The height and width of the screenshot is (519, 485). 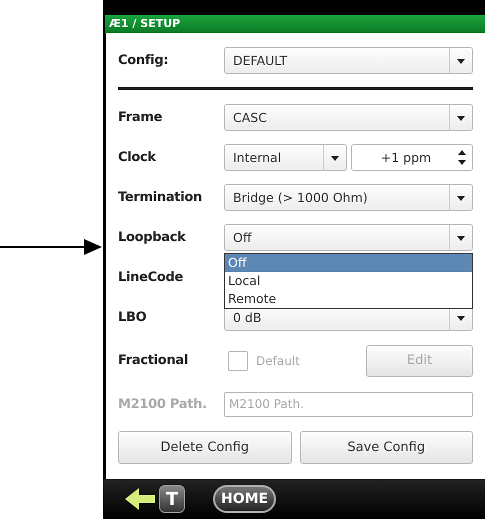 What do you see at coordinates (295, 24) in the screenshot?
I see `window-title: Æ1 / SETUP` at bounding box center [295, 24].